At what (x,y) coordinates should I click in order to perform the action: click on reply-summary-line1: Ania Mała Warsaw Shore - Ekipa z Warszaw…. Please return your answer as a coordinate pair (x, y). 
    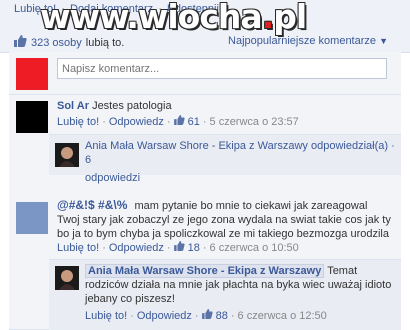
    Looking at the image, I should click on (240, 153).